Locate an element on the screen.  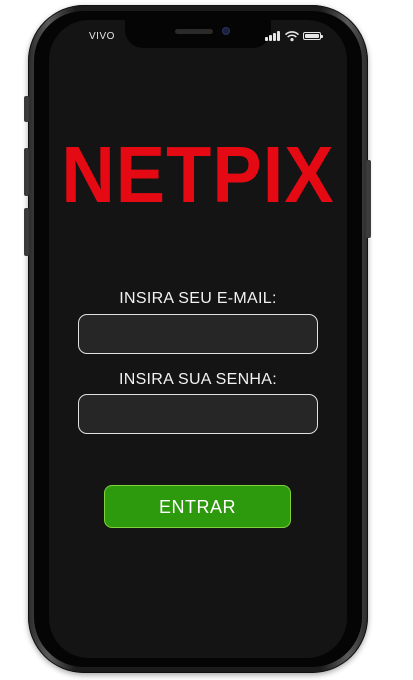
email-field is located at coordinates (198, 334).